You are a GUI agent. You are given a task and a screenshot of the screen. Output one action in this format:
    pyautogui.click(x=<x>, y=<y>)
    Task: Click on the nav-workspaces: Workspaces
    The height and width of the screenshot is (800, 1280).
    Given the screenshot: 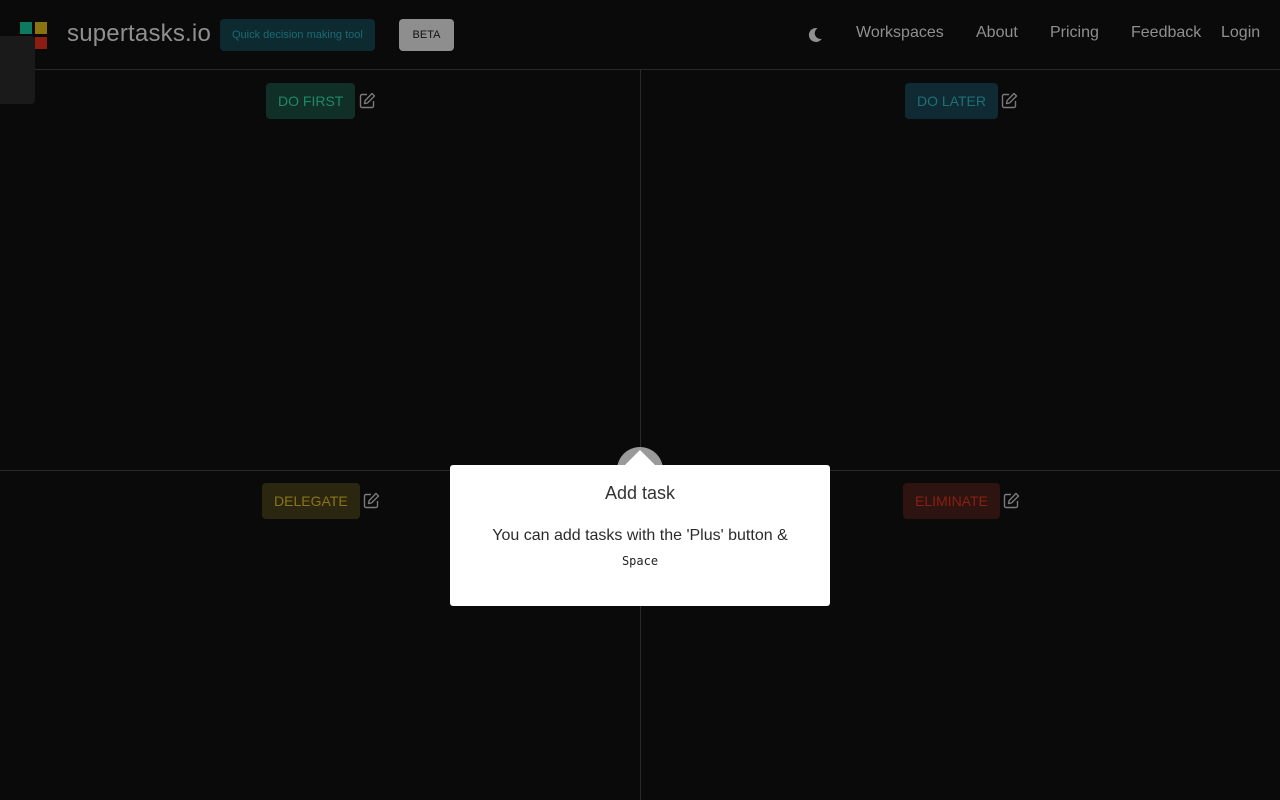 What is the action you would take?
    pyautogui.click(x=900, y=33)
    